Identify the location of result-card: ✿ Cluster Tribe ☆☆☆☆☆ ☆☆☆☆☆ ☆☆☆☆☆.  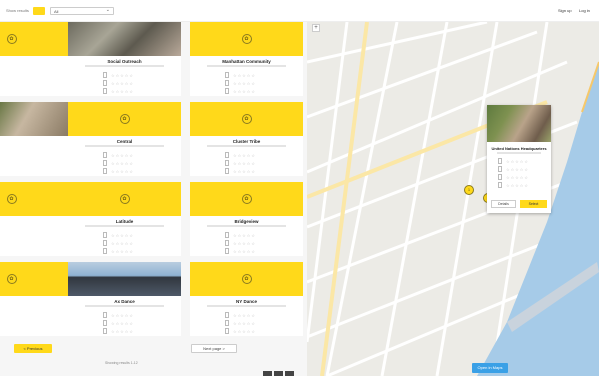
(246, 139).